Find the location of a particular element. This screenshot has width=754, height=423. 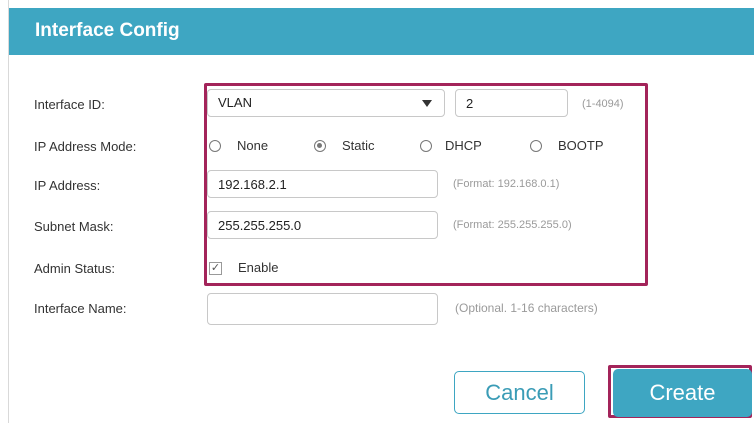

dialog-title: Interface Config is located at coordinates (107, 30).